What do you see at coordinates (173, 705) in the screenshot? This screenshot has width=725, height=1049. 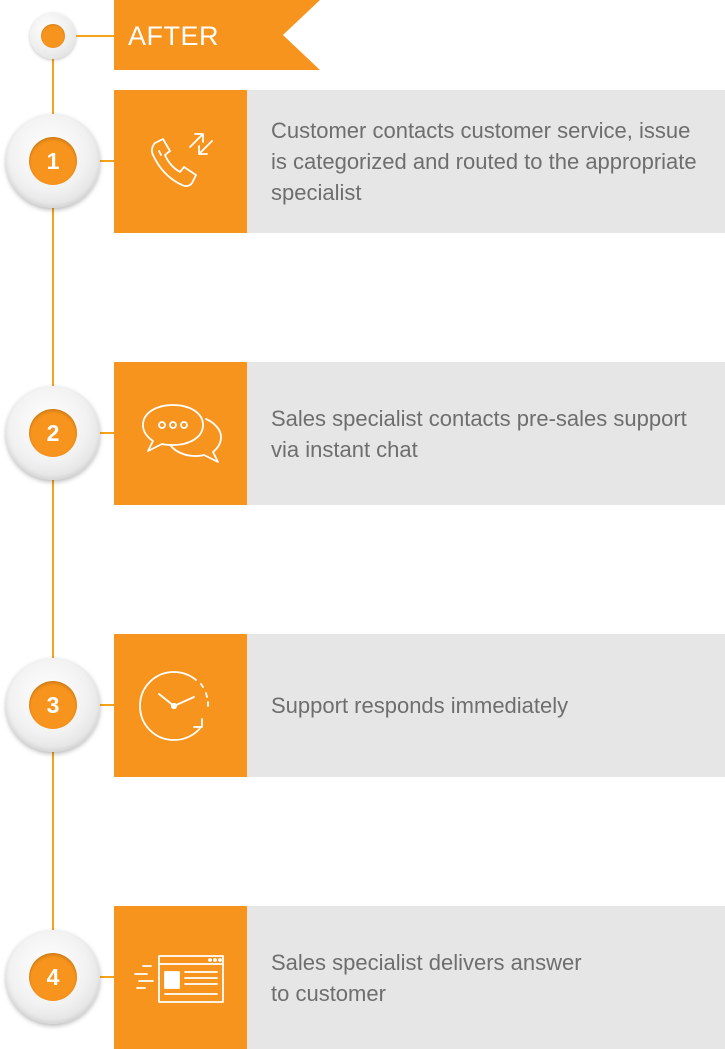 I see `clock-refresh-icon` at bounding box center [173, 705].